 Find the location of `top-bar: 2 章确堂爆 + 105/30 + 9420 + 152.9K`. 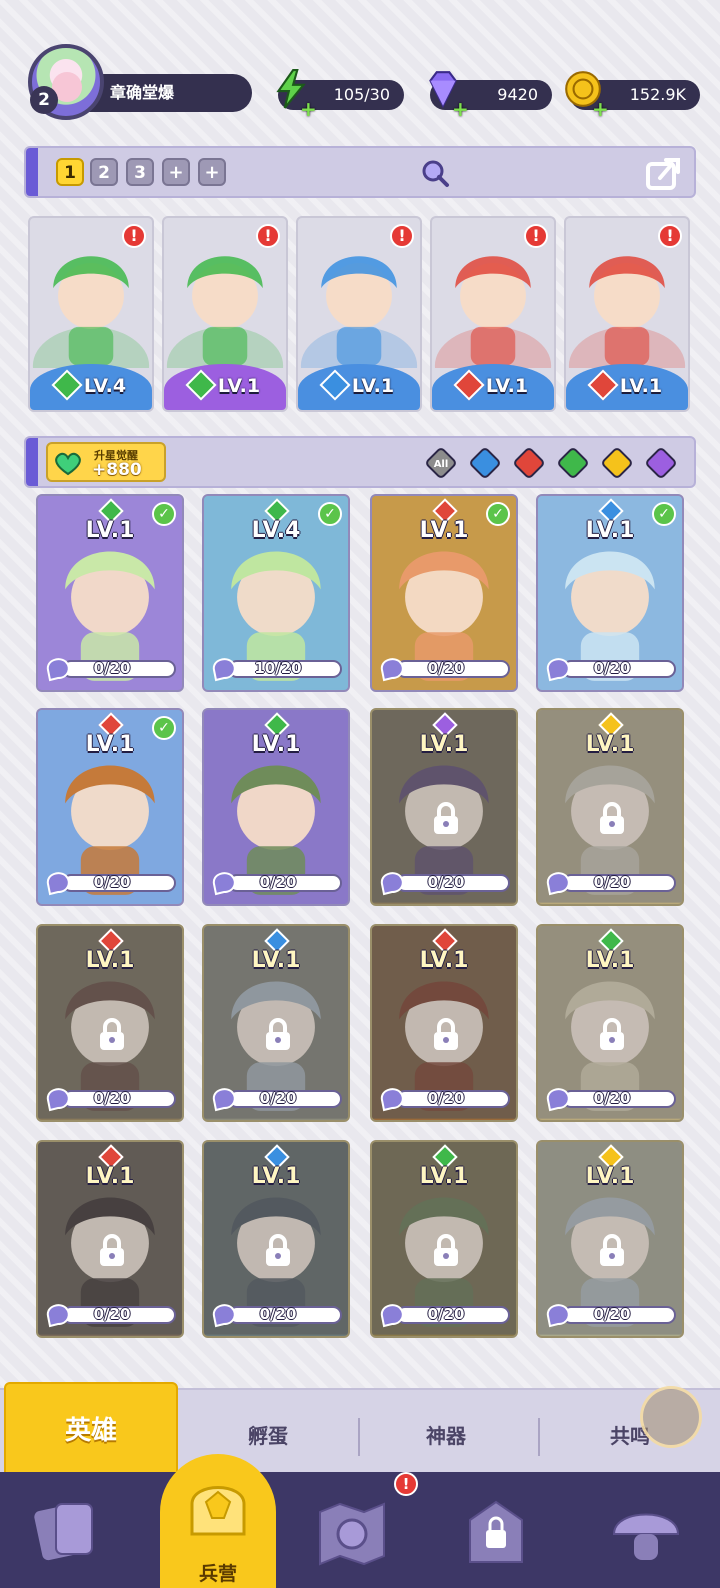

top-bar: 2 章确堂爆 + 105/30 + 9420 + 152.9K is located at coordinates (360, 80).